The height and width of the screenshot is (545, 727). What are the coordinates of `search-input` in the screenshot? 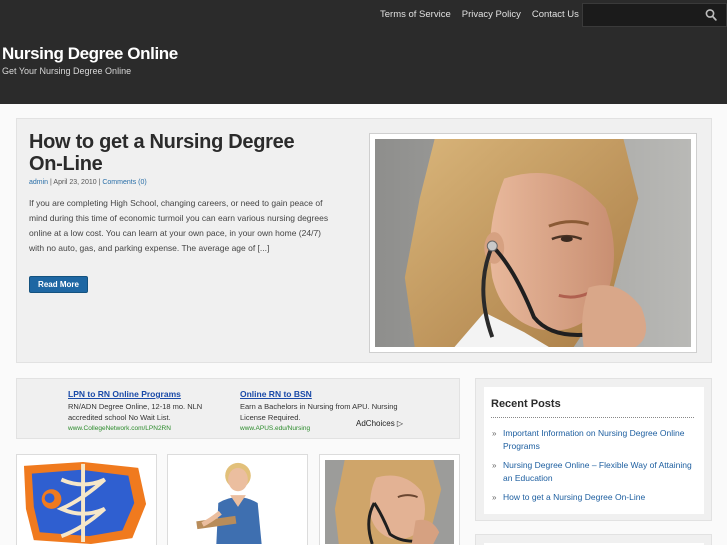 It's located at (649, 15).